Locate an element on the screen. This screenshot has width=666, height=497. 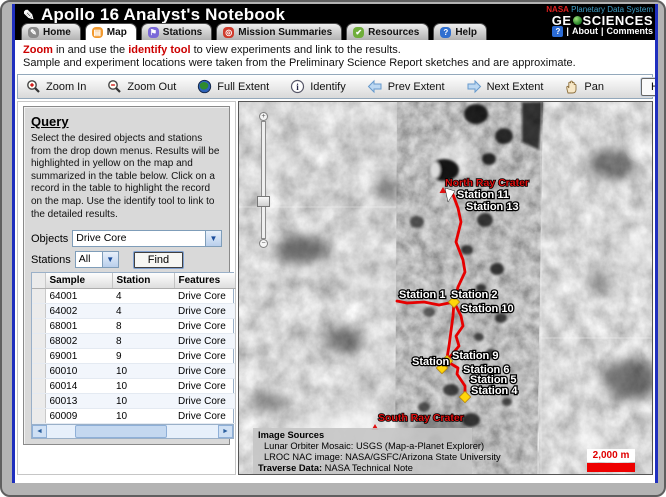
comments-link: Comments is located at coordinates (629, 31).